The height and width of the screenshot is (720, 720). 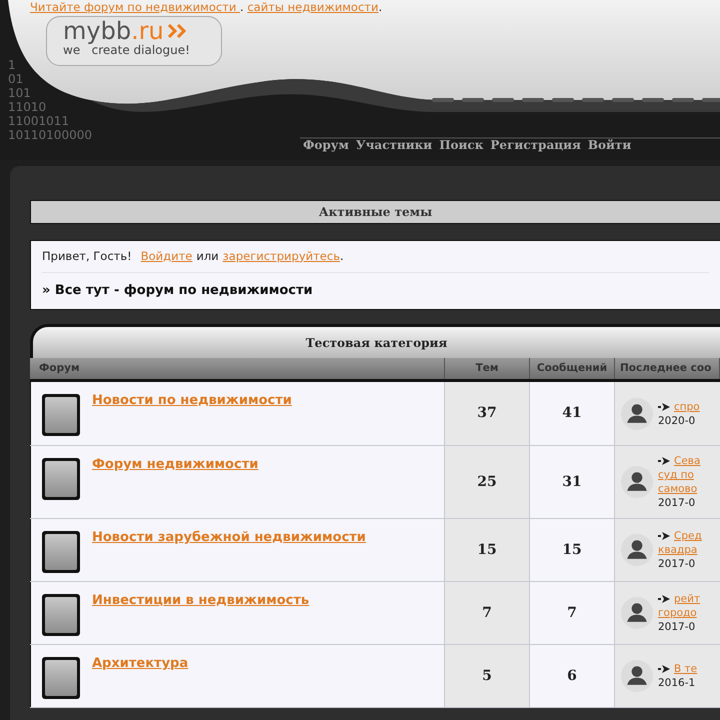 What do you see at coordinates (12, 65) in the screenshot?
I see `binary-text: 1` at bounding box center [12, 65].